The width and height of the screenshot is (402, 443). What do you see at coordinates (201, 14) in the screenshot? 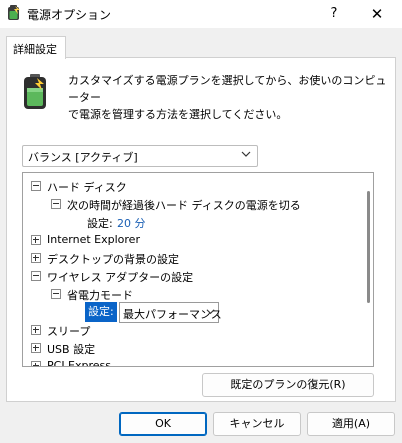
I see `title-bar: 電源オプション ? ✕` at bounding box center [201, 14].